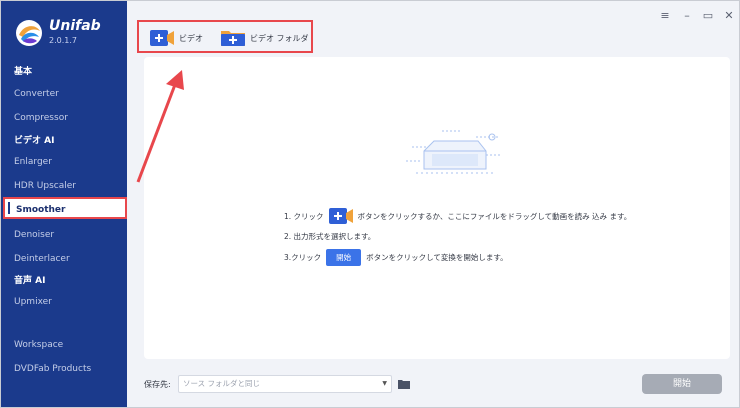  I want to click on sidebar-item-enlarger: Enlarger, so click(64, 162).